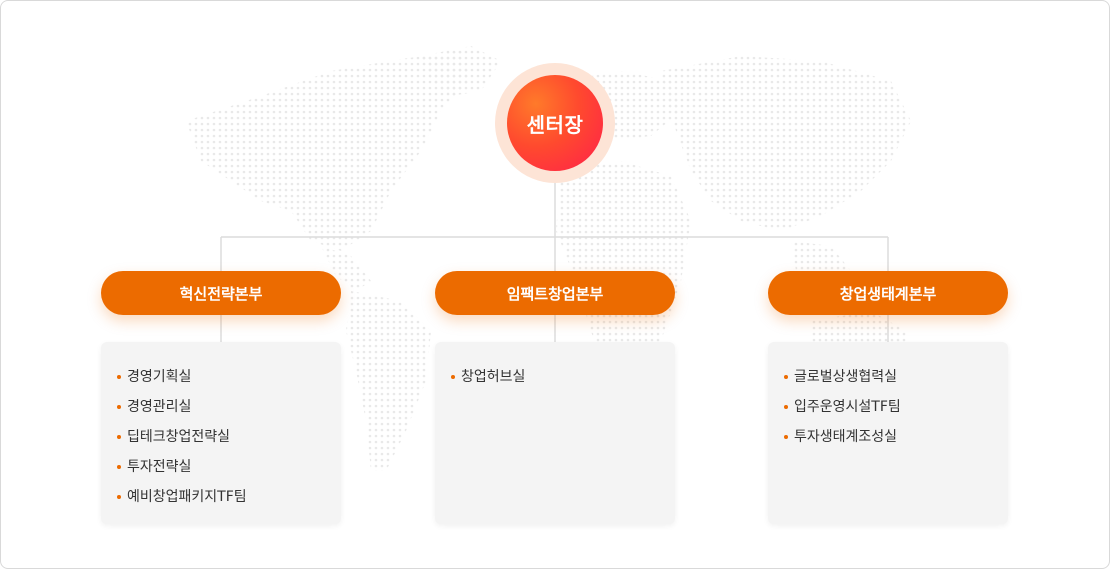  I want to click on team-item: 딥테크창업전략실, so click(229, 437).